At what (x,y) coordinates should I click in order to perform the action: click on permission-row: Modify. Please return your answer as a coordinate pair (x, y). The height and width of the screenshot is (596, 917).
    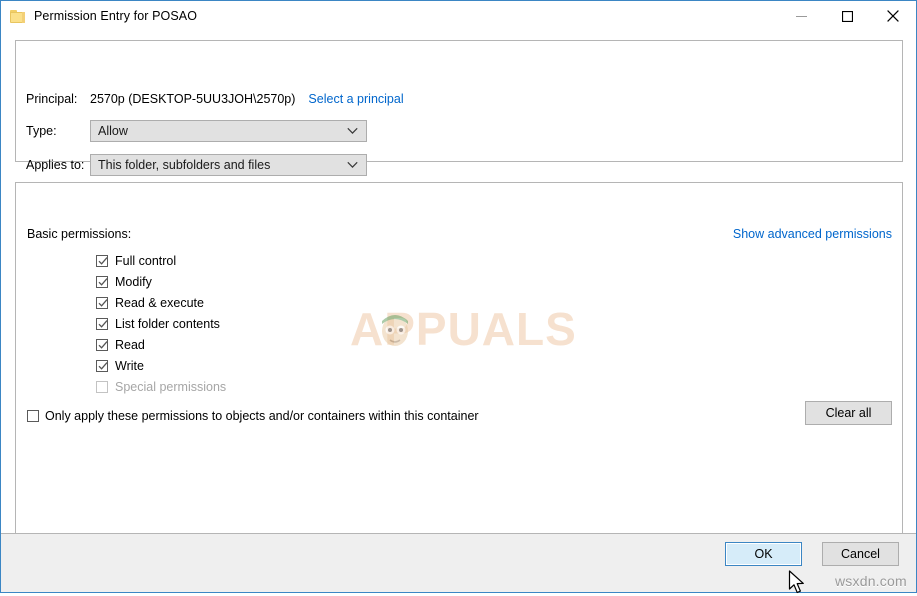
    Looking at the image, I should click on (161, 281).